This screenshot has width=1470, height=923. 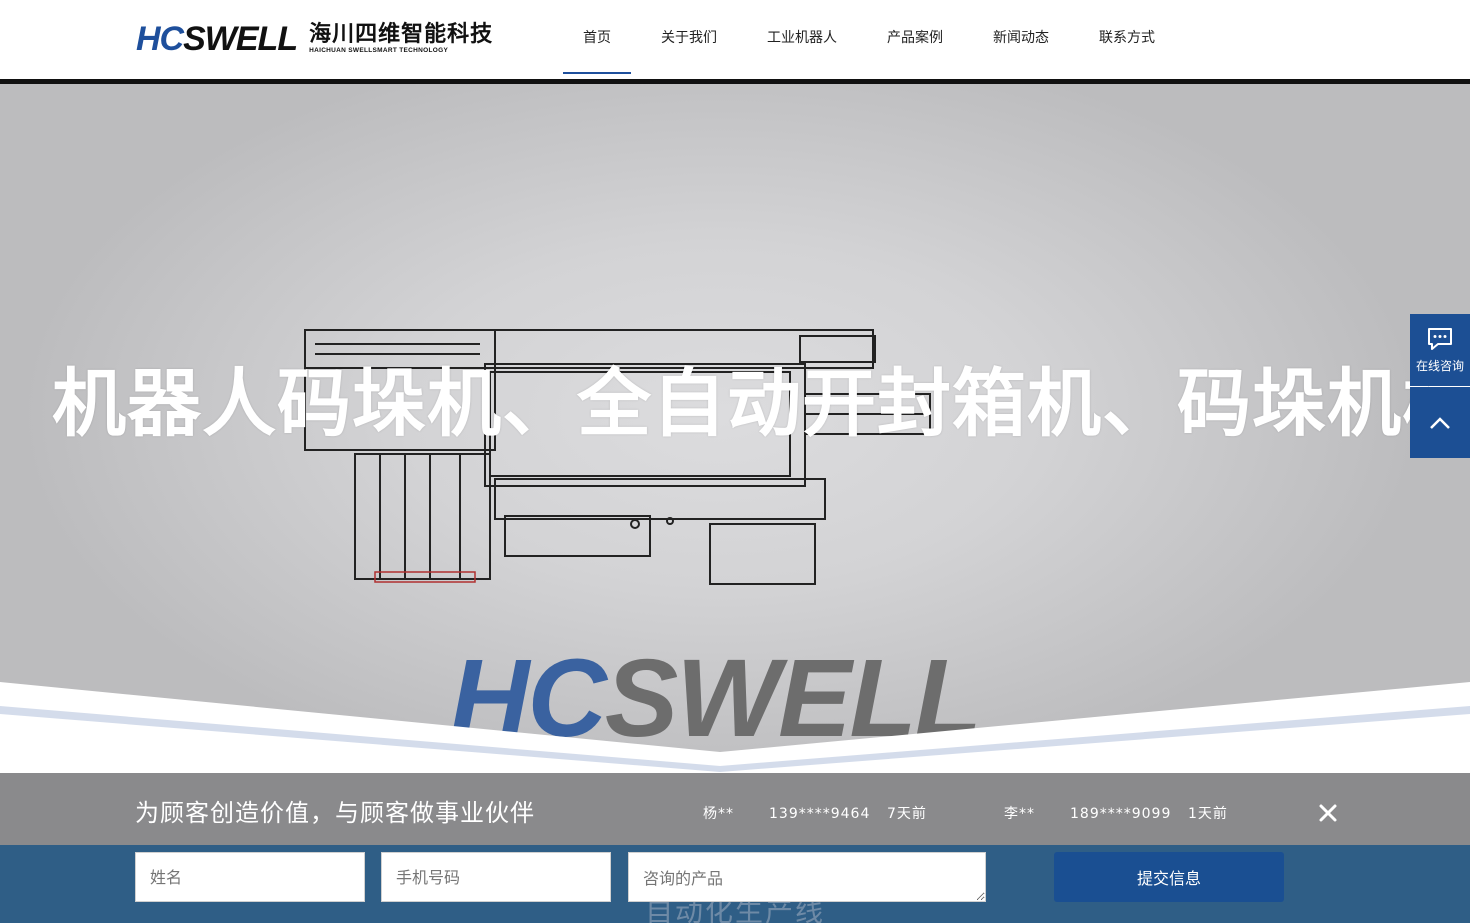 I want to click on close-icon, so click(x=1328, y=813).